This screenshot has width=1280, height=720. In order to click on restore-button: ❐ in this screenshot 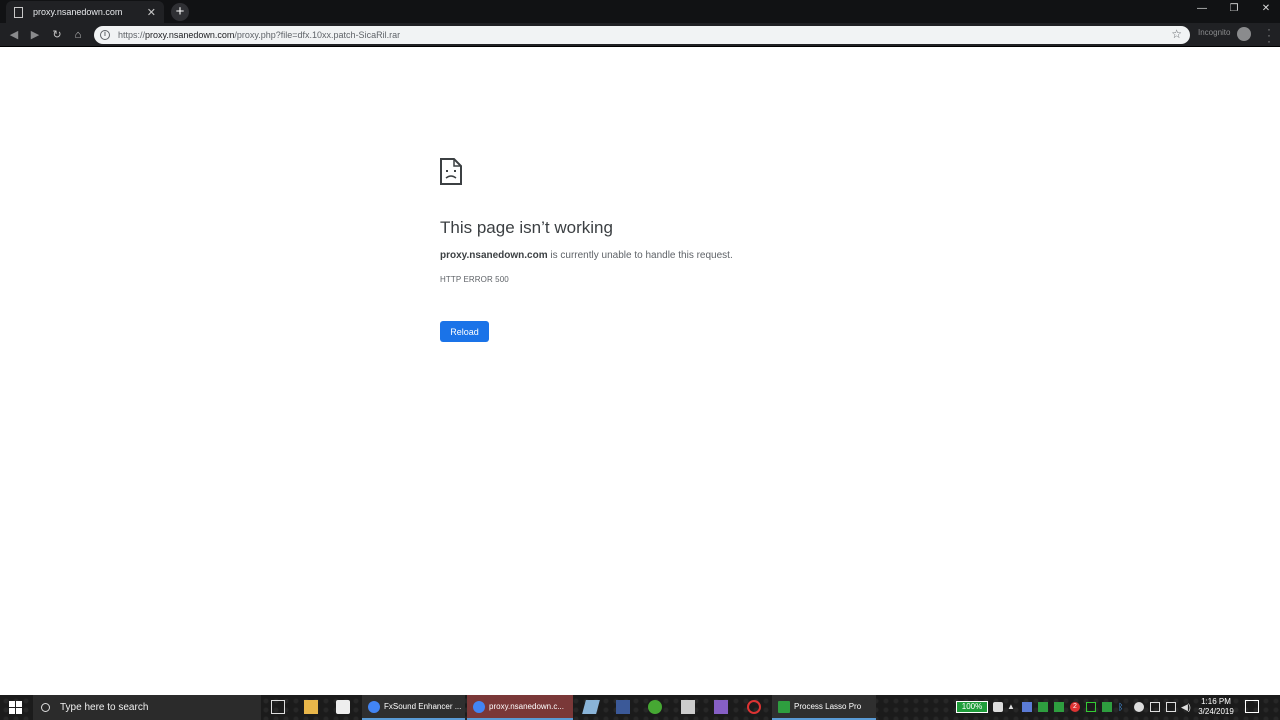, I will do `click(1234, 10)`.